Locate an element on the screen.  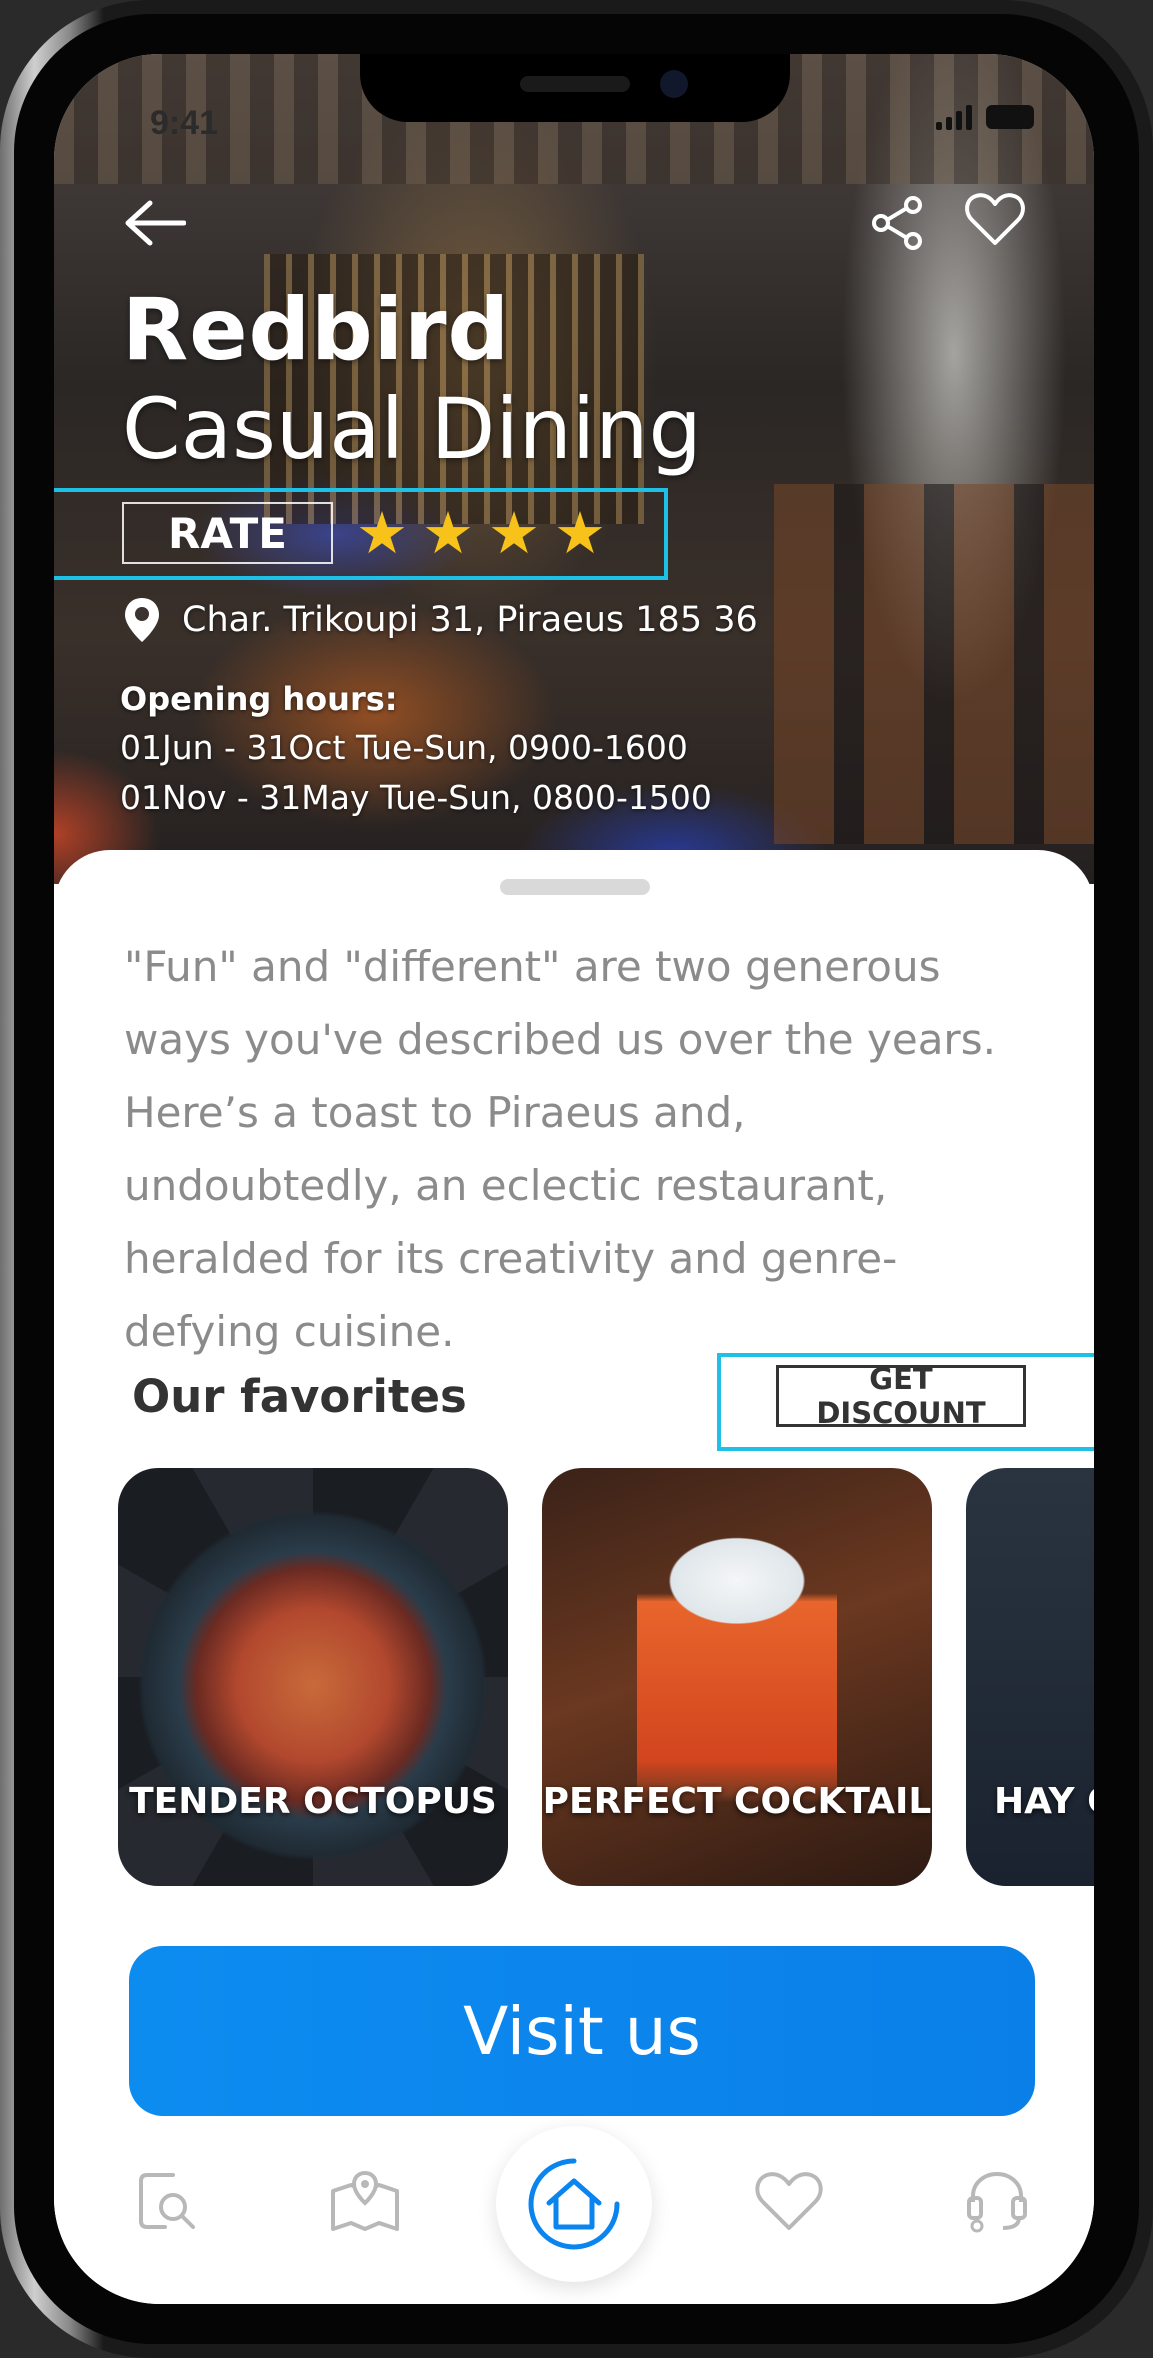
restaurant-category: Casual Dining is located at coordinates (412, 429).